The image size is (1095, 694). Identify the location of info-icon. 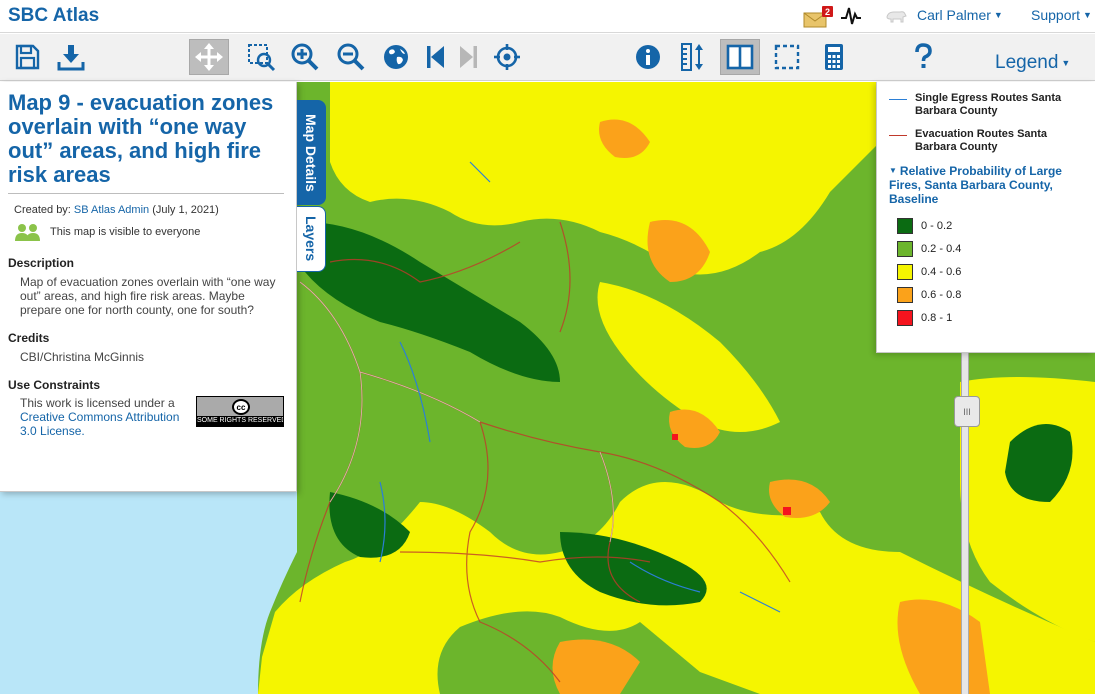
(648, 57).